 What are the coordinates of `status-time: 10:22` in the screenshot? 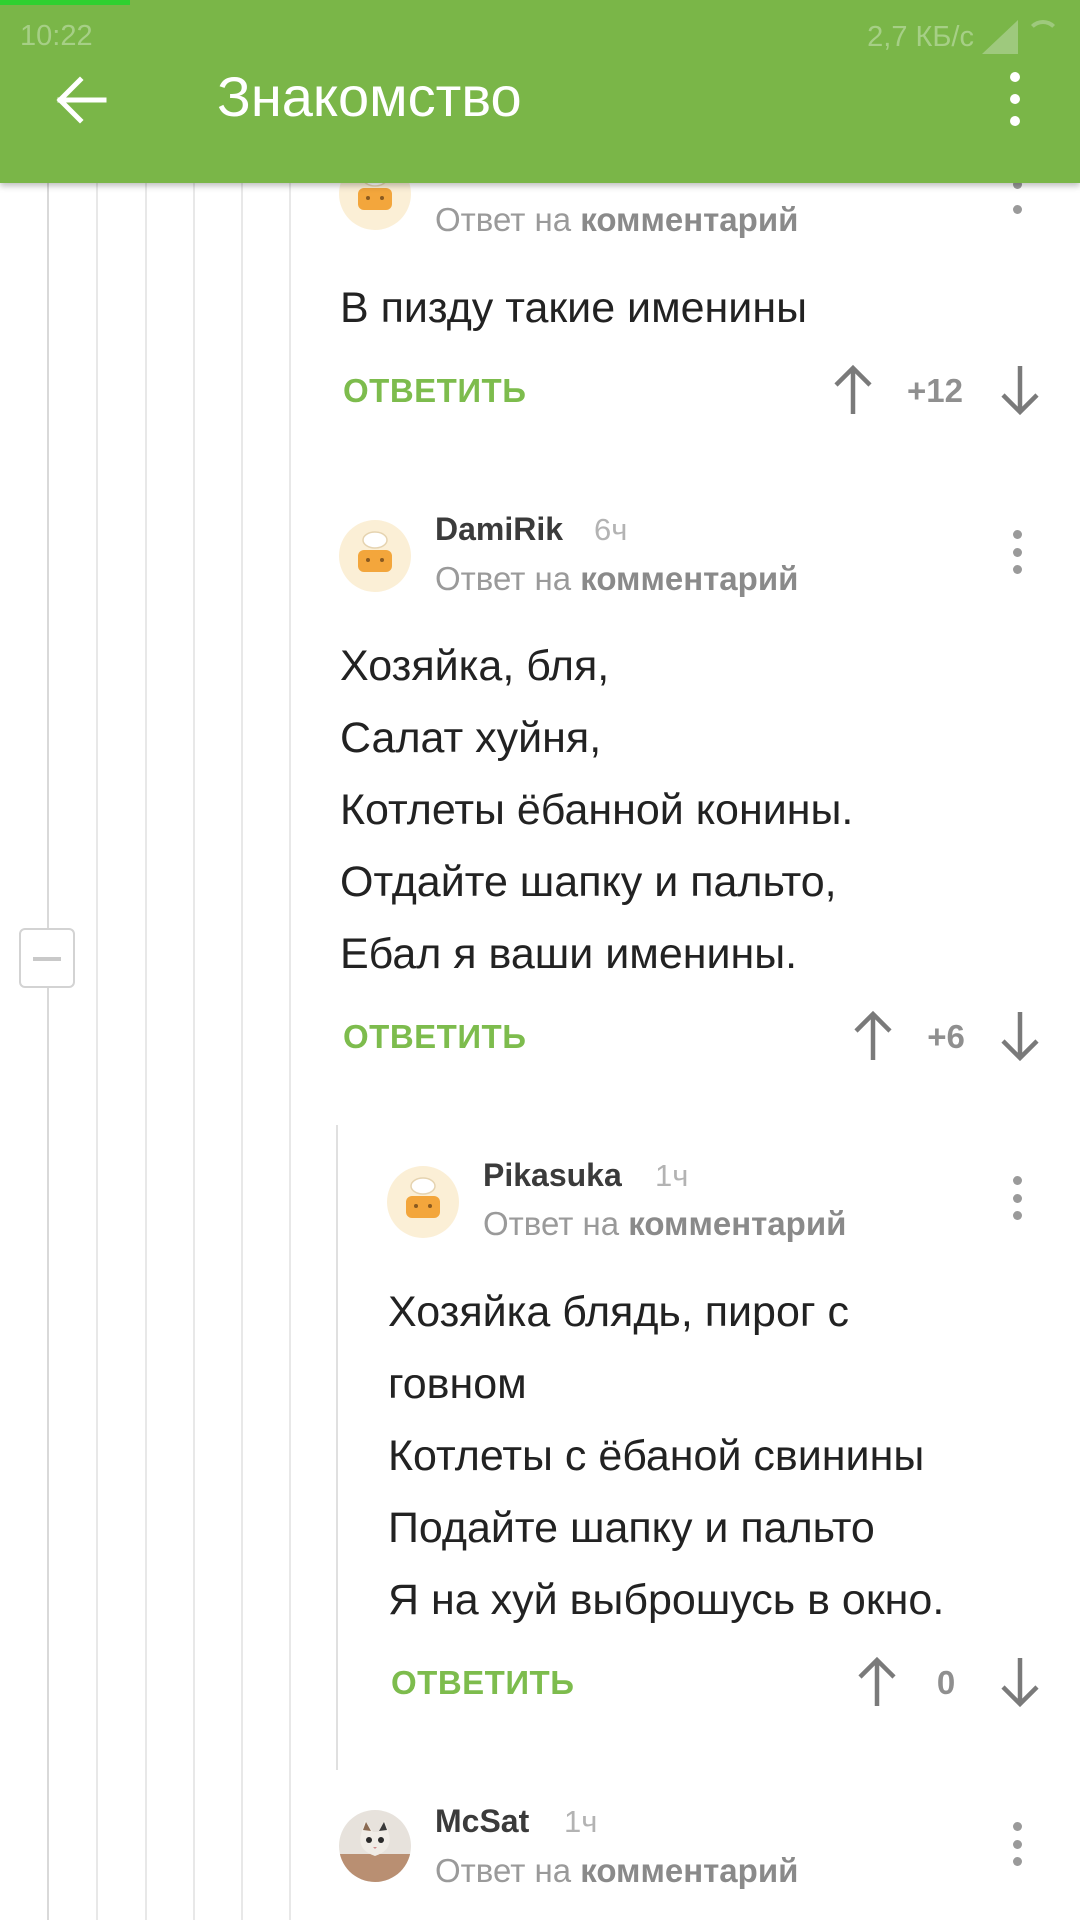 It's located at (56, 36).